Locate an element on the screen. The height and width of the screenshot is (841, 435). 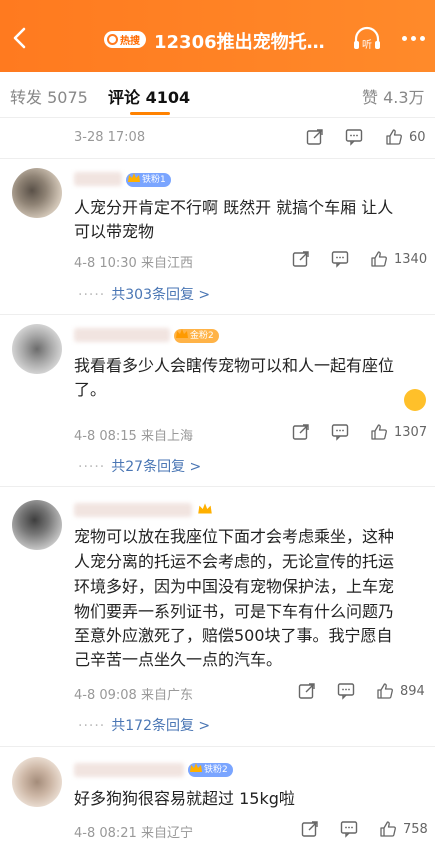
comment-text-line: 物们要弄一系列证书，可是下车有什么问题乃 is located at coordinates (234, 611).